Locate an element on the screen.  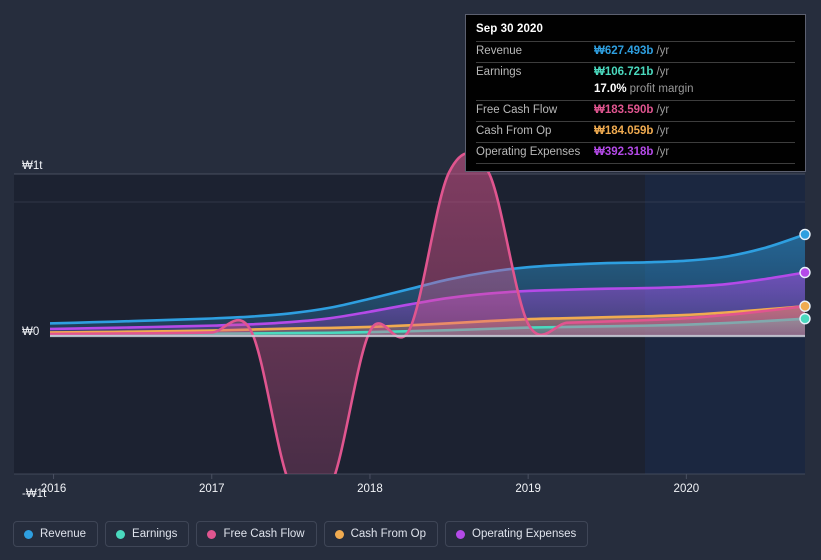
tooltip-date: Sep 30 2020 is located at coordinates (509, 29).